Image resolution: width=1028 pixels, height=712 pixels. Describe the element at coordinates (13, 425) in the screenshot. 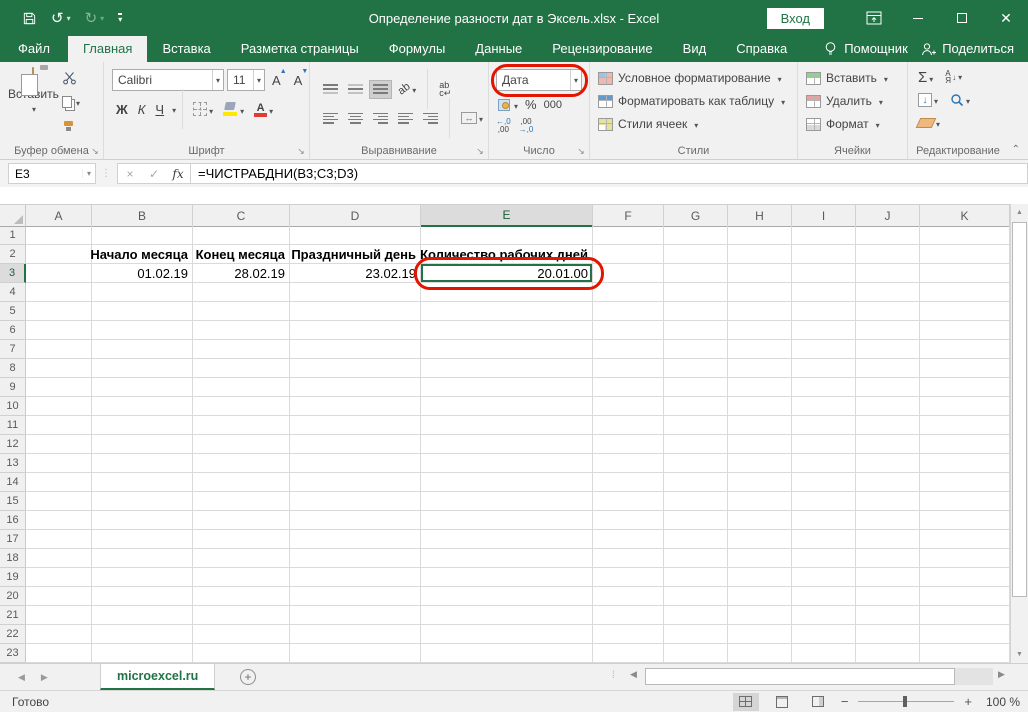

I see `row-header-11: 11` at that location.